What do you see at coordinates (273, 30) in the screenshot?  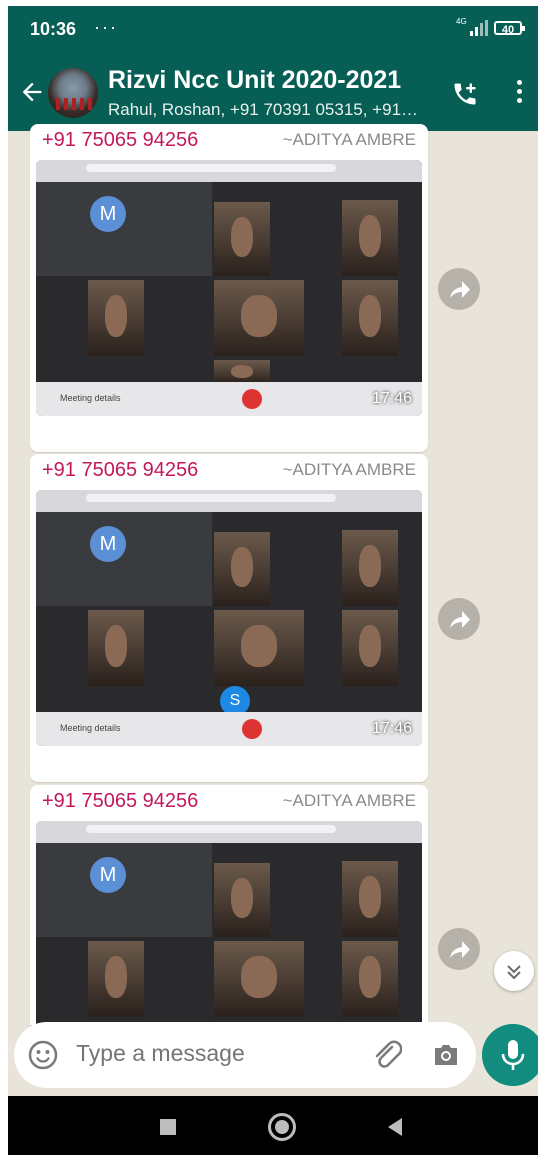 I see `status-bar: 10:36 ··· 4G 40` at bounding box center [273, 30].